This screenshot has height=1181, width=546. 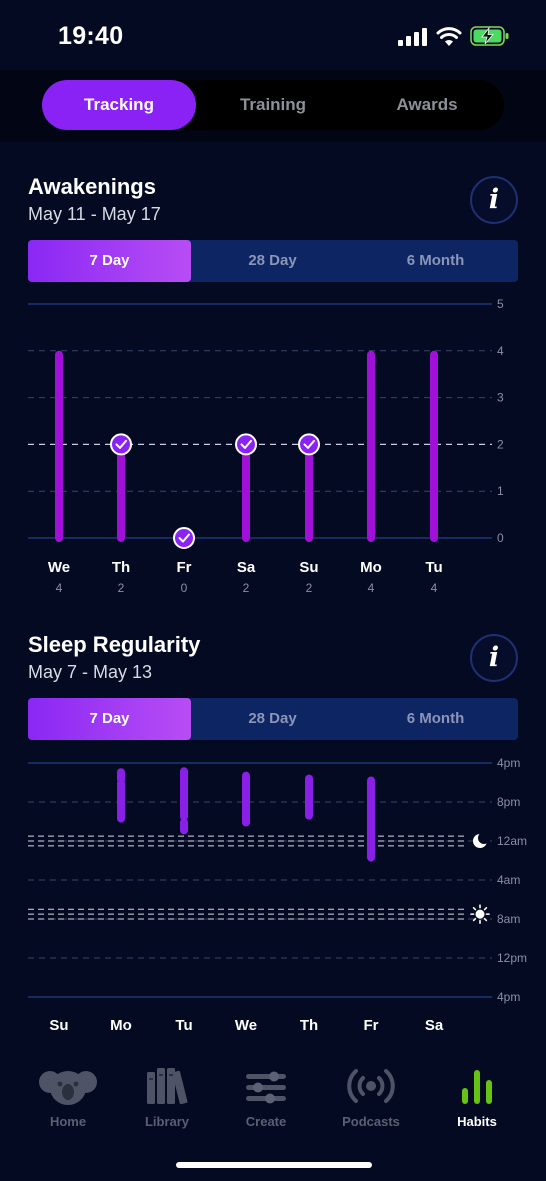 What do you see at coordinates (500, 538) in the screenshot?
I see `y-tick-label: 0` at bounding box center [500, 538].